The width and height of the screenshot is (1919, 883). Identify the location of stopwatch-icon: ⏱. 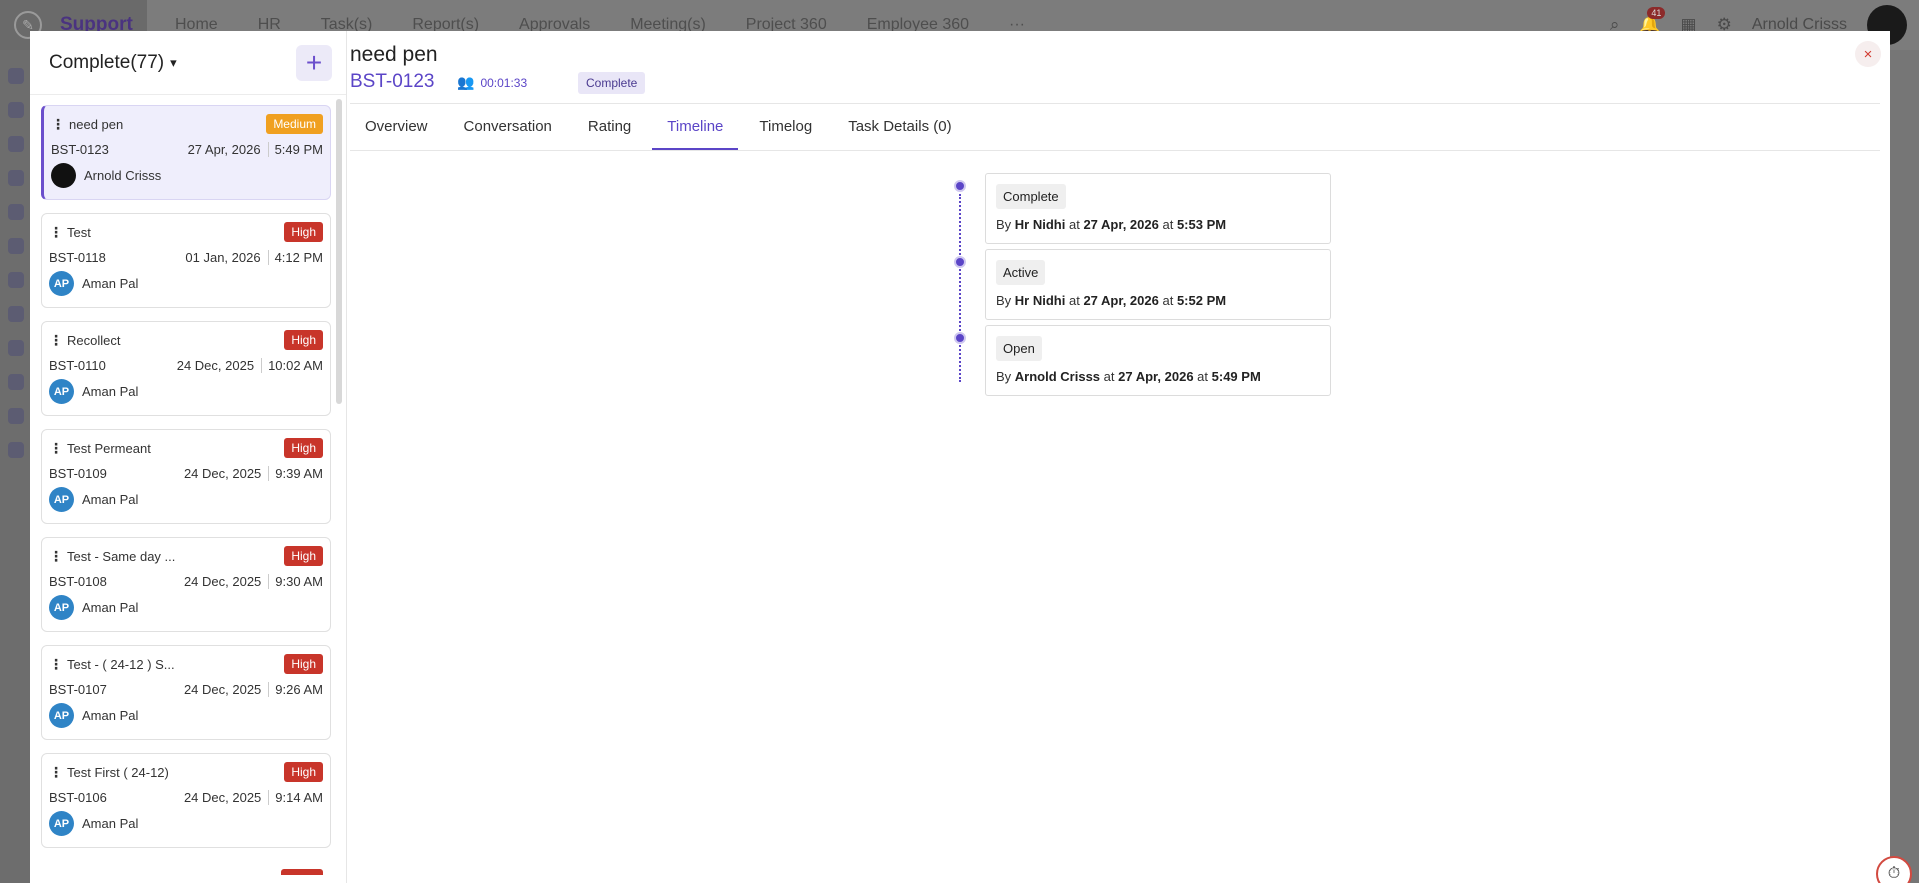
(1894, 873).